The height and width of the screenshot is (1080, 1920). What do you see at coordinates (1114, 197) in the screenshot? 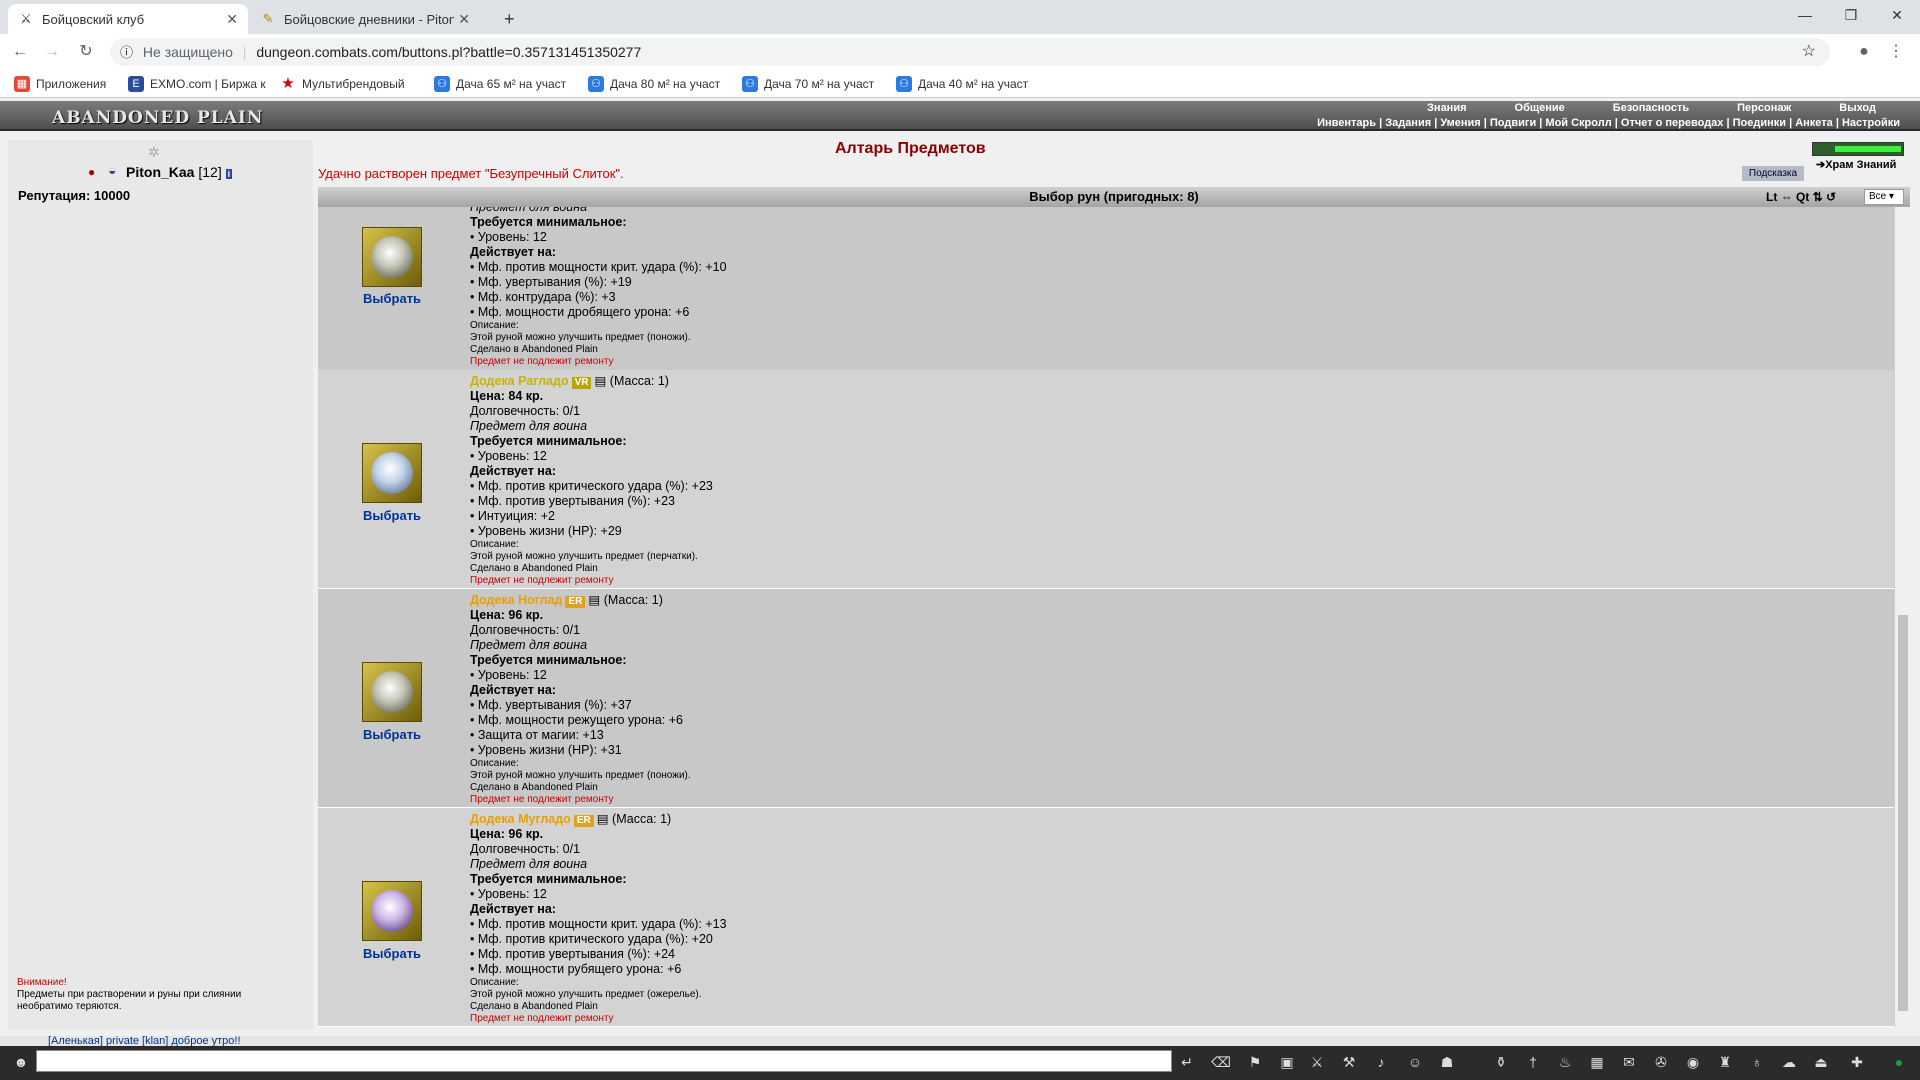
I see `runes-list-header: Выбор рун (пригодных: 8)` at bounding box center [1114, 197].